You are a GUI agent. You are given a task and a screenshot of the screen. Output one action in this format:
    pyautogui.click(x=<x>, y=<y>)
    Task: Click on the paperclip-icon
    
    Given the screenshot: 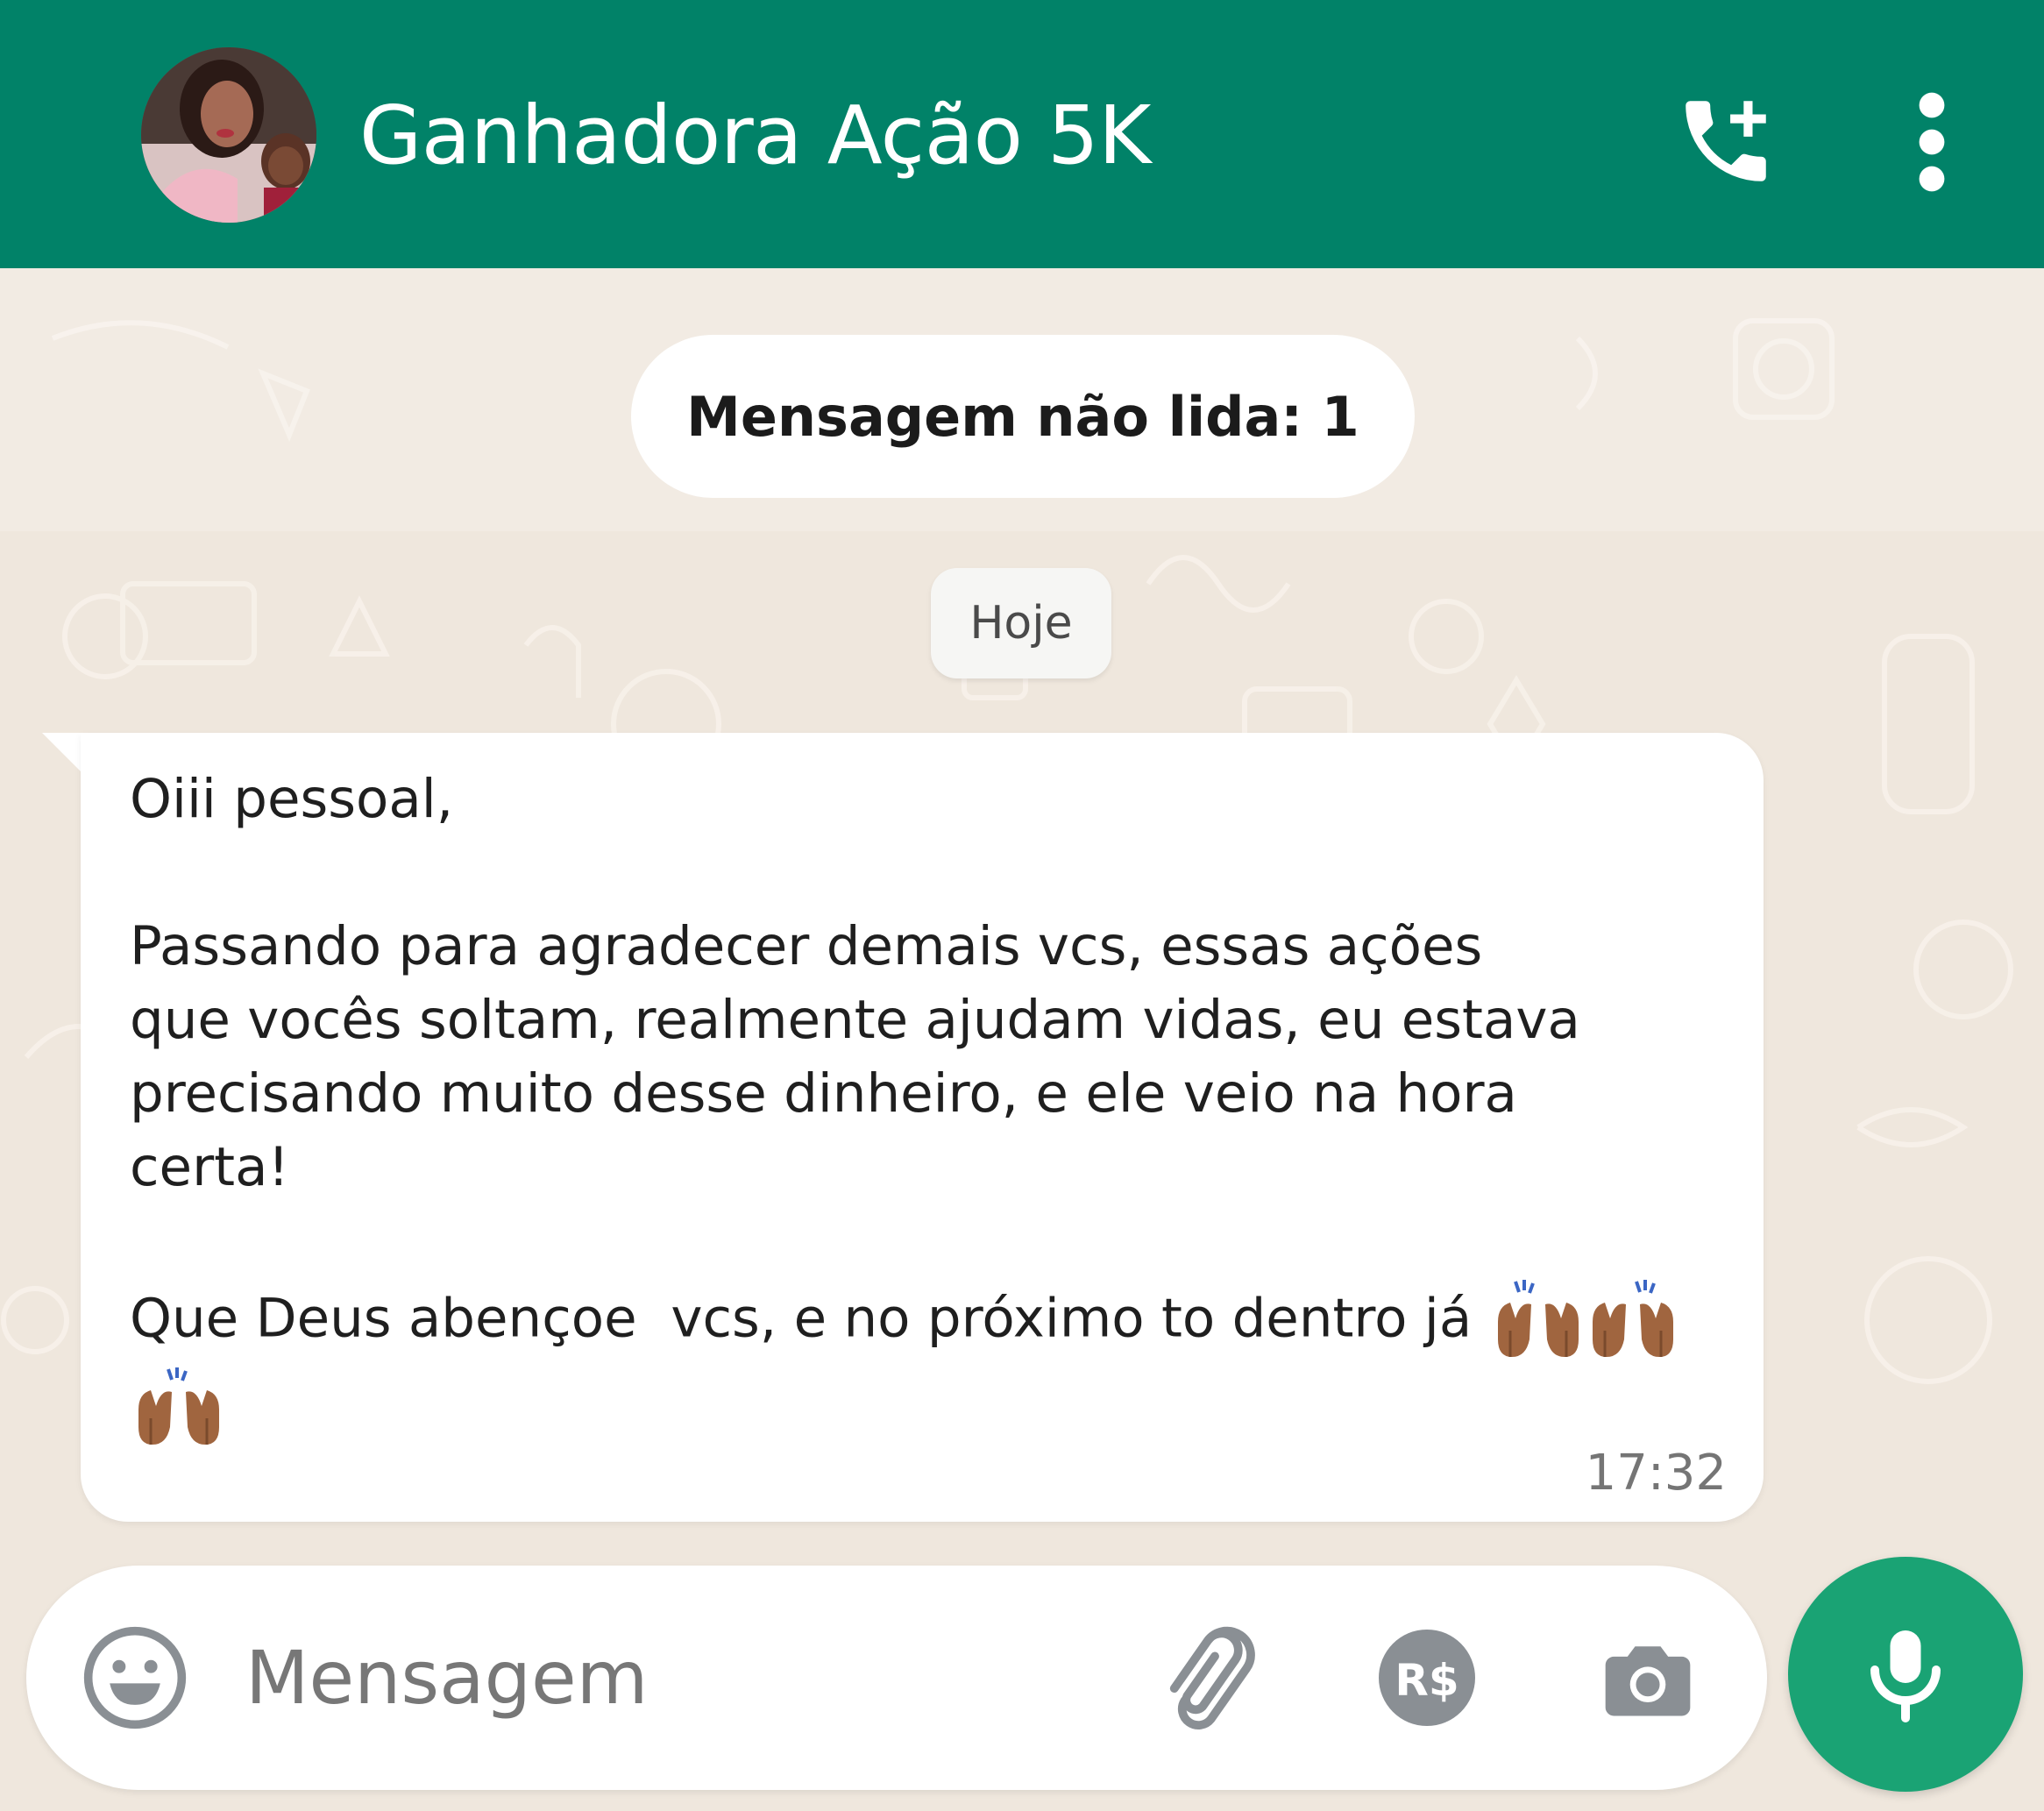 What is the action you would take?
    pyautogui.click(x=1207, y=1677)
    